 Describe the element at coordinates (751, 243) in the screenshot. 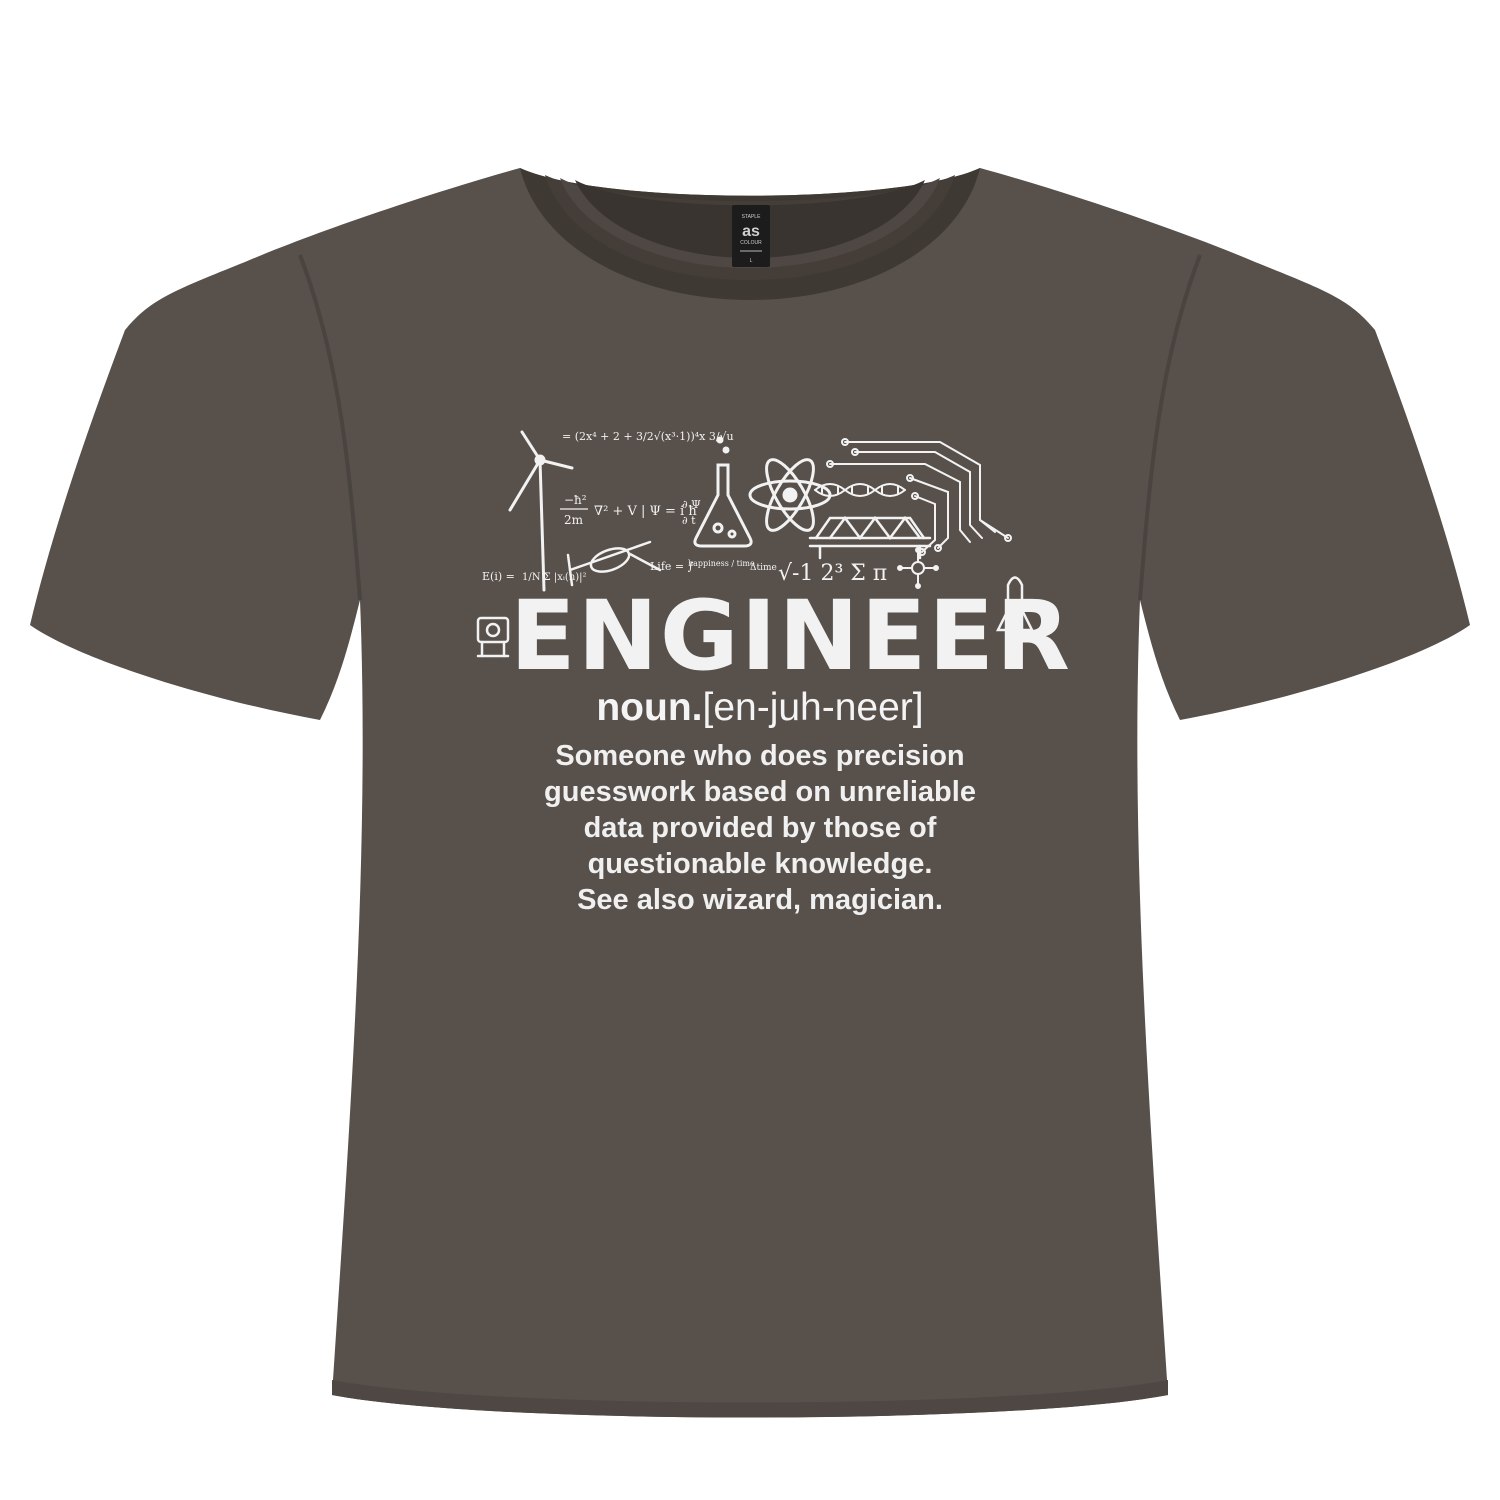

I see `tag-brand-line2: COLOUR` at that location.